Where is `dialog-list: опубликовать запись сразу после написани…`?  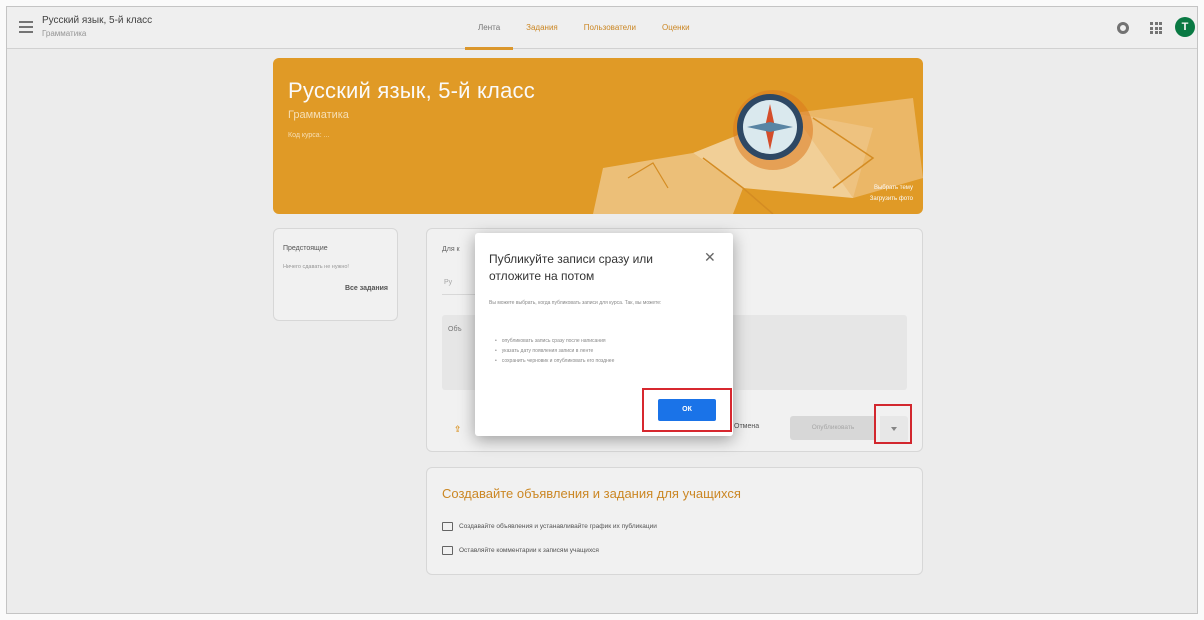
dialog-list: опубликовать запись сразу после написани… is located at coordinates (607, 351).